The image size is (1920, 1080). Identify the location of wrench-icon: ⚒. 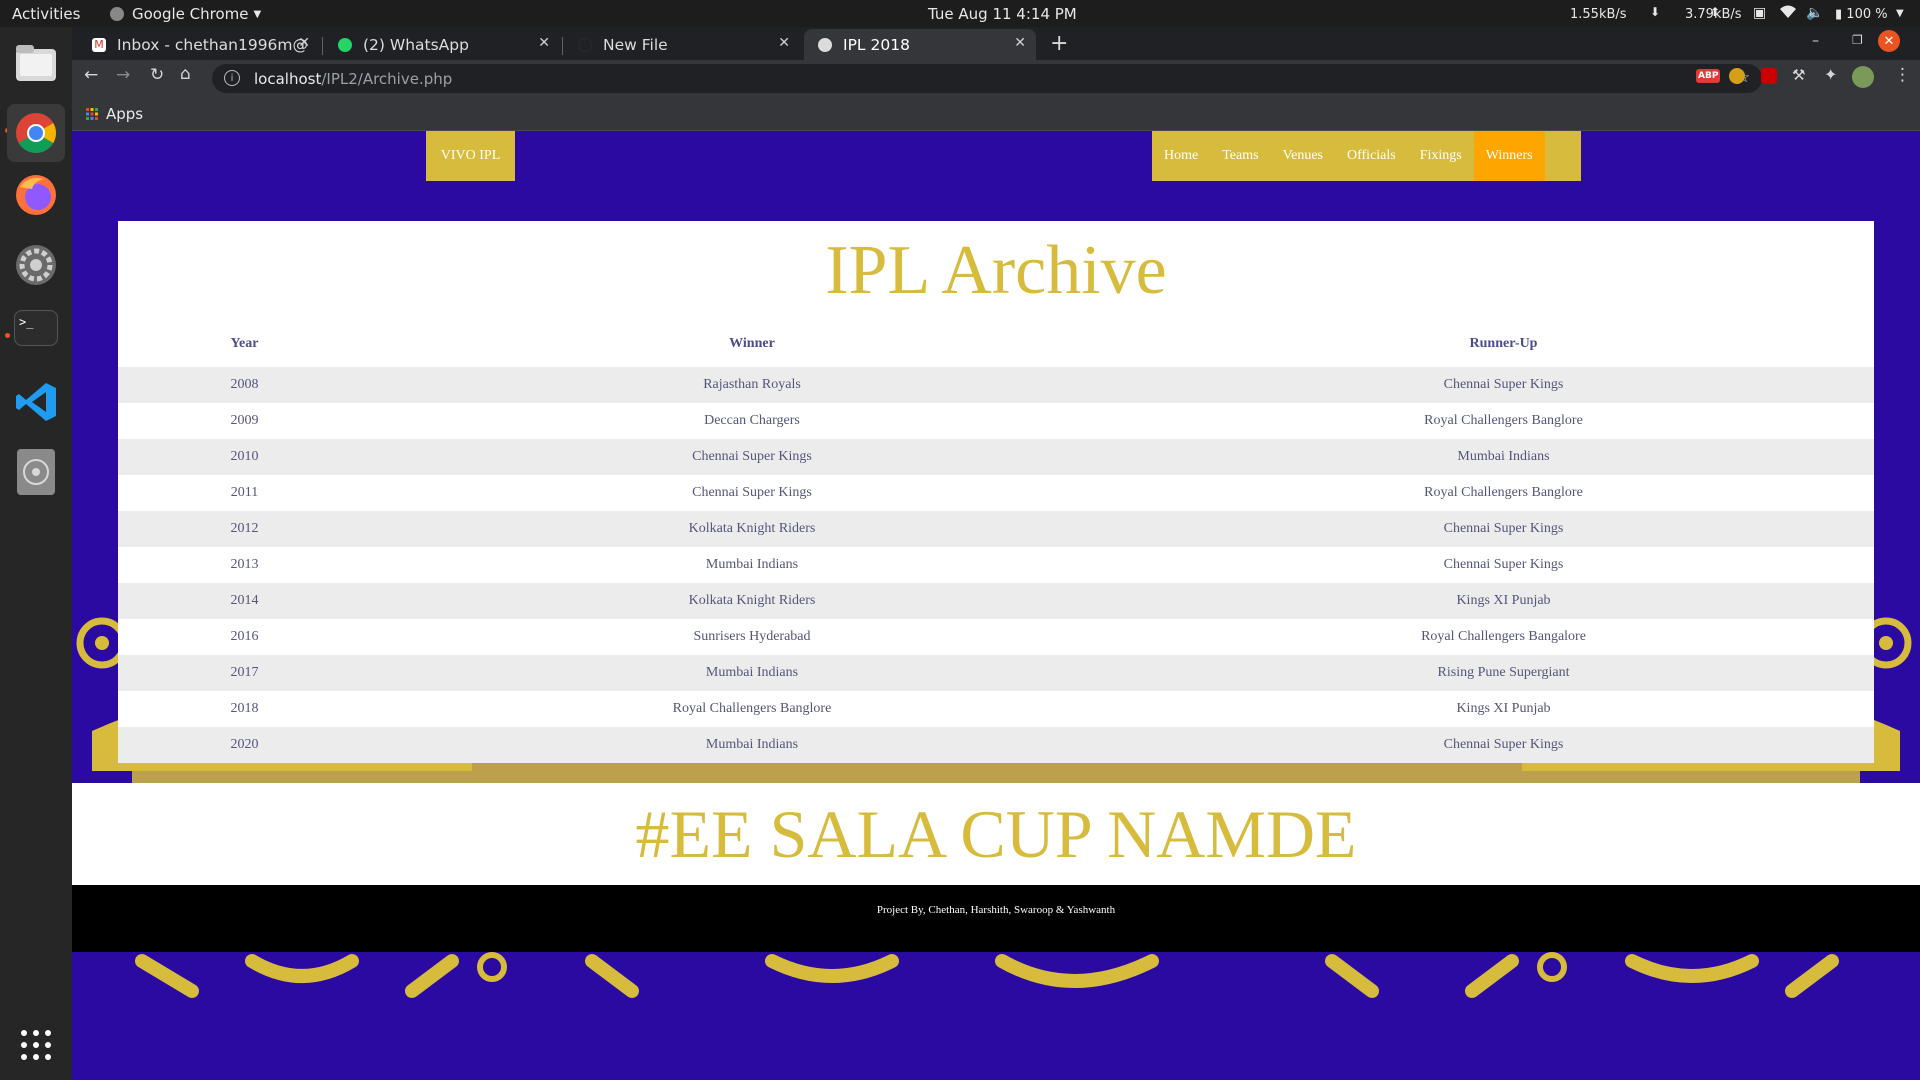
(1798, 75).